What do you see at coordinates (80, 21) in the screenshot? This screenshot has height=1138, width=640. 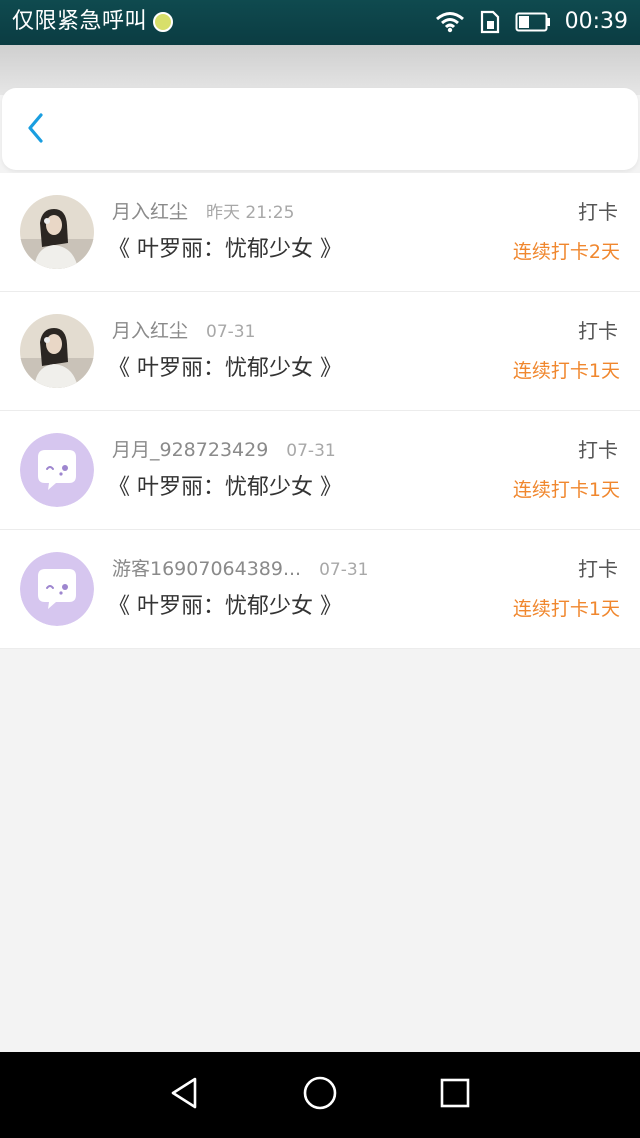 I see `carrier-text: 仅限紧急呼叫` at bounding box center [80, 21].